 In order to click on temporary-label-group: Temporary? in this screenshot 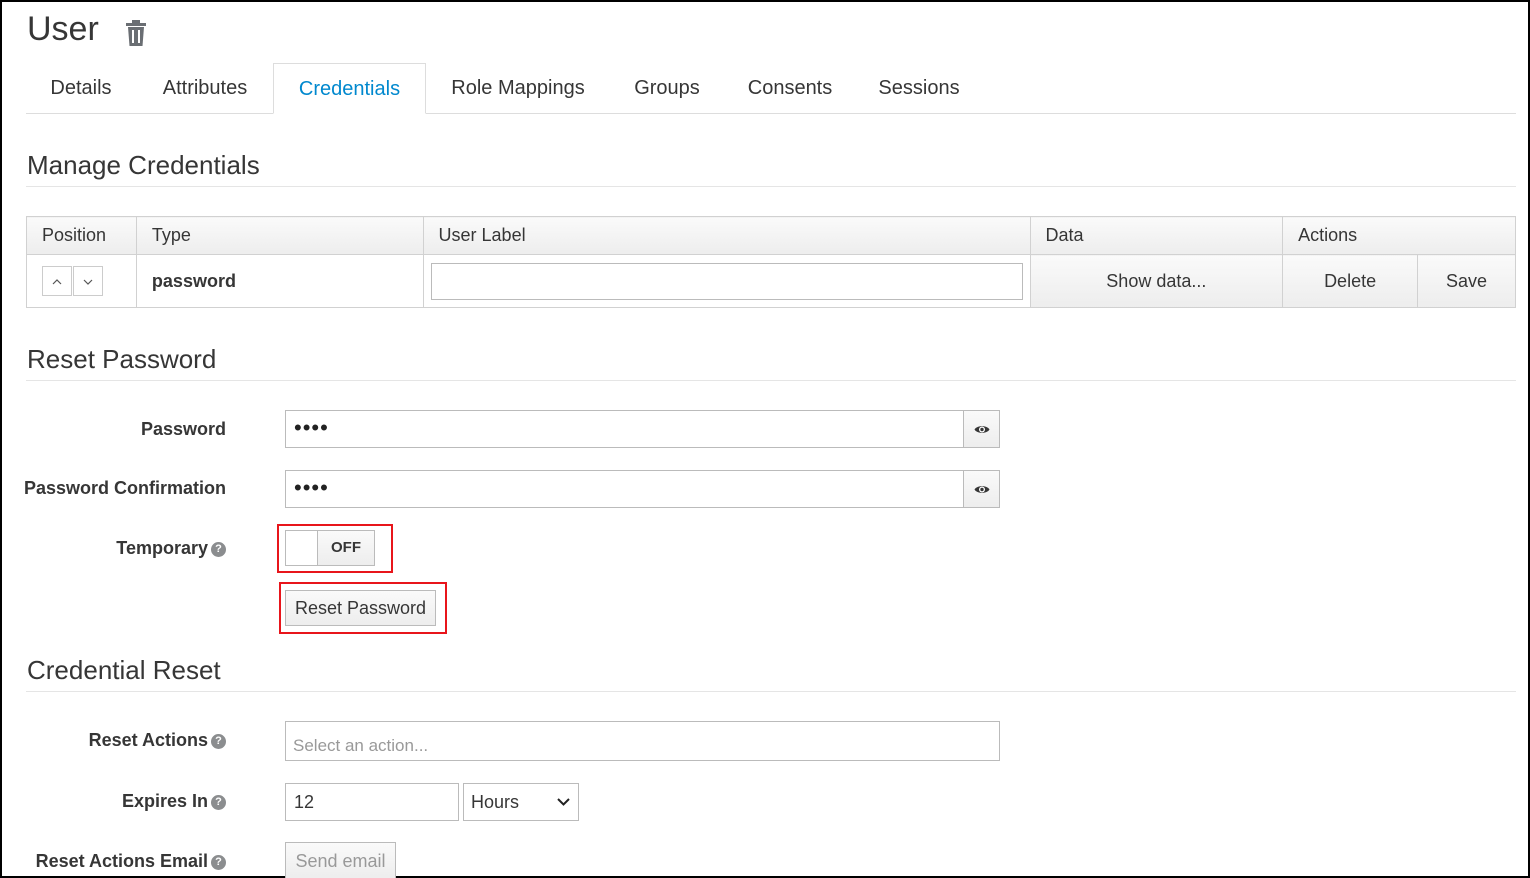, I will do `click(171, 548)`.